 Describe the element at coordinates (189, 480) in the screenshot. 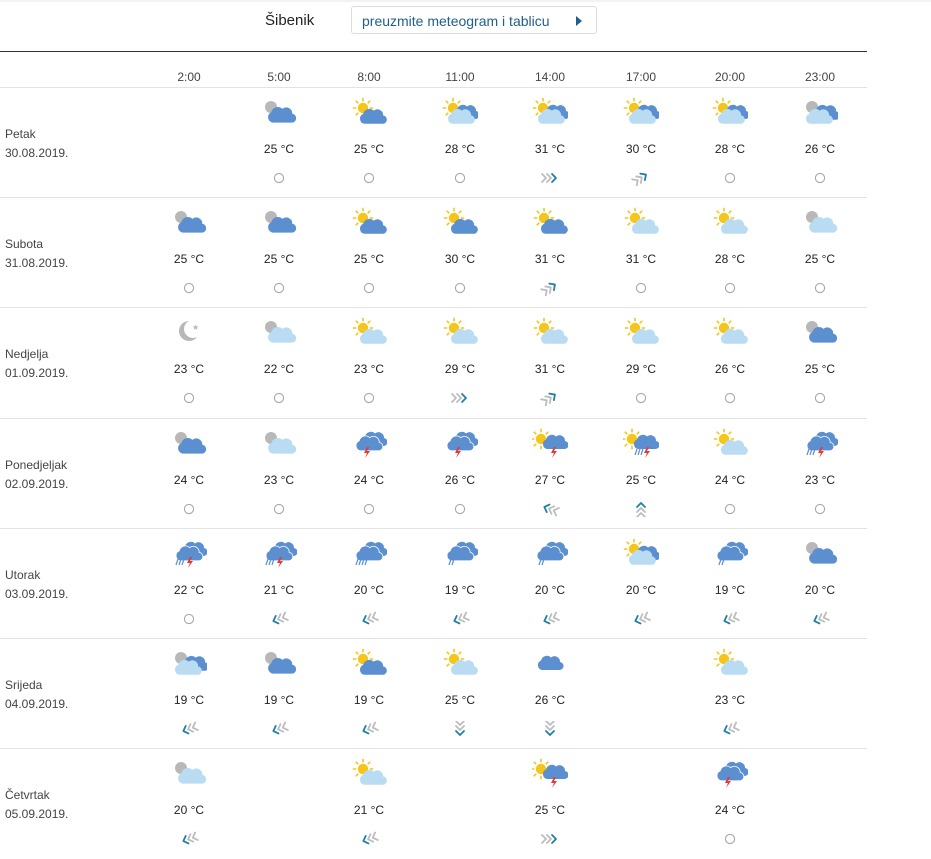

I see `temperature: 24 °C` at that location.